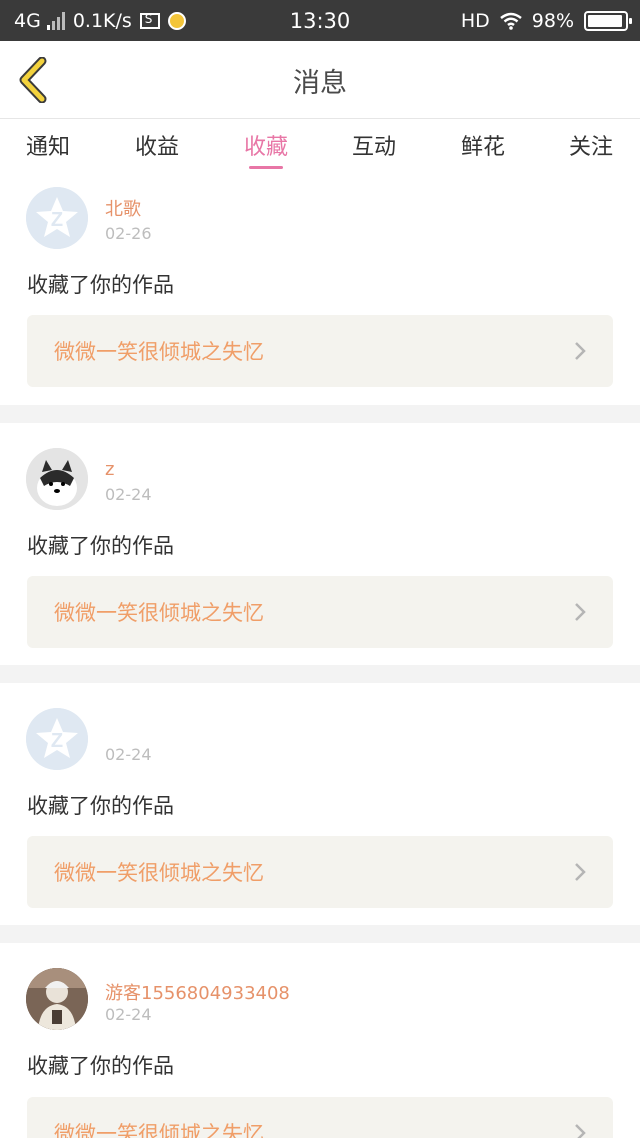  What do you see at coordinates (320, 83) in the screenshot?
I see `page-title: 消息` at bounding box center [320, 83].